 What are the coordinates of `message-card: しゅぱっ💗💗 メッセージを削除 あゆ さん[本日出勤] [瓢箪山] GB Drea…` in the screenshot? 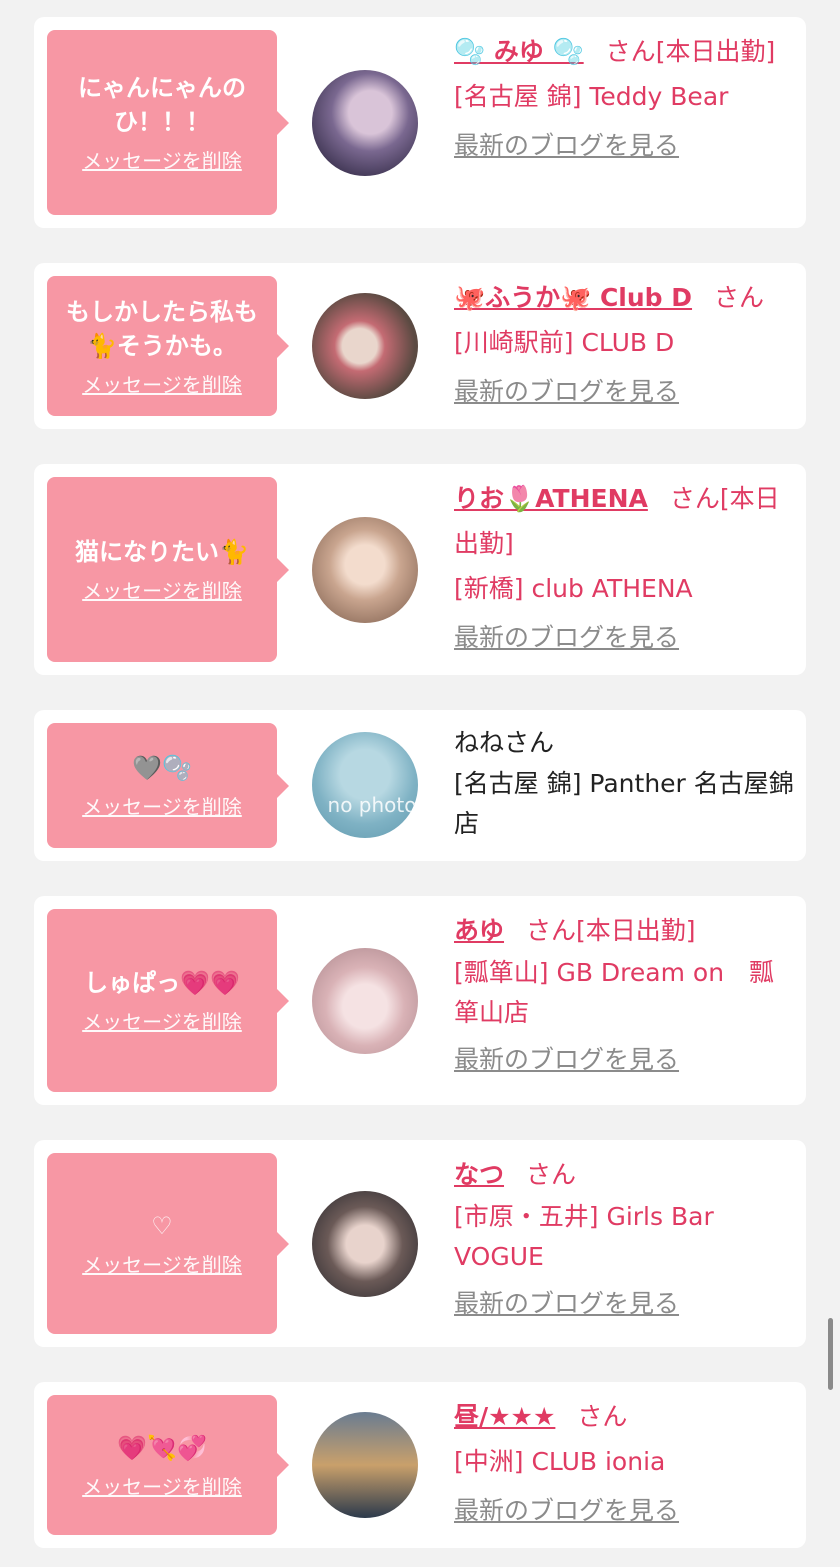 It's located at (420, 1000).